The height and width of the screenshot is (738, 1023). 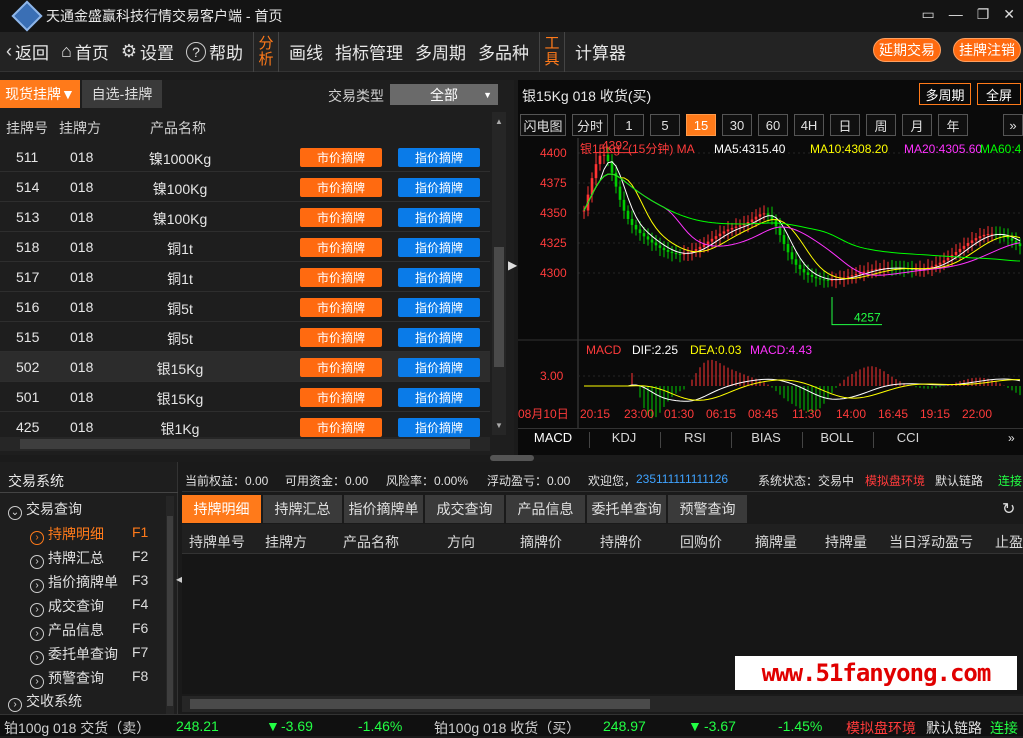 I want to click on listing-row: 516 018 铜5t 市价摘牌 指价摘牌, so click(x=245, y=307).